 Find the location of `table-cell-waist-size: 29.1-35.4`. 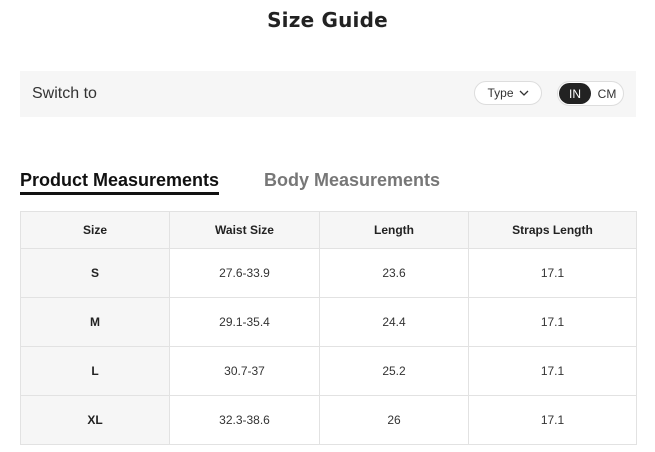

table-cell-waist-size: 29.1-35.4 is located at coordinates (244, 322).